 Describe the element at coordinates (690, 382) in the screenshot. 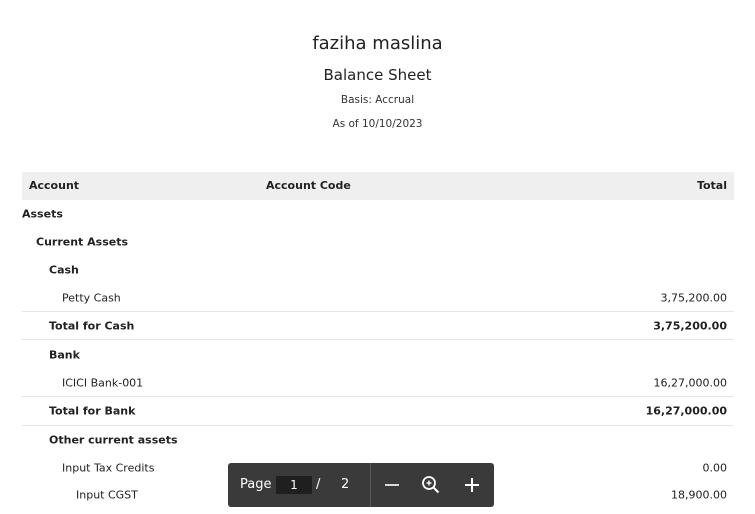

I see `account-amount: 16,27,000.00` at that location.